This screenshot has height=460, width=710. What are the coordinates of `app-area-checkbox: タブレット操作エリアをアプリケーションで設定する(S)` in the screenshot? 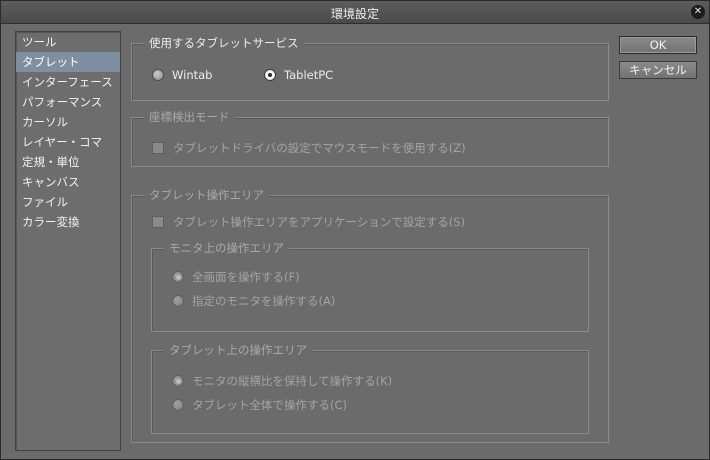 It's located at (308, 222).